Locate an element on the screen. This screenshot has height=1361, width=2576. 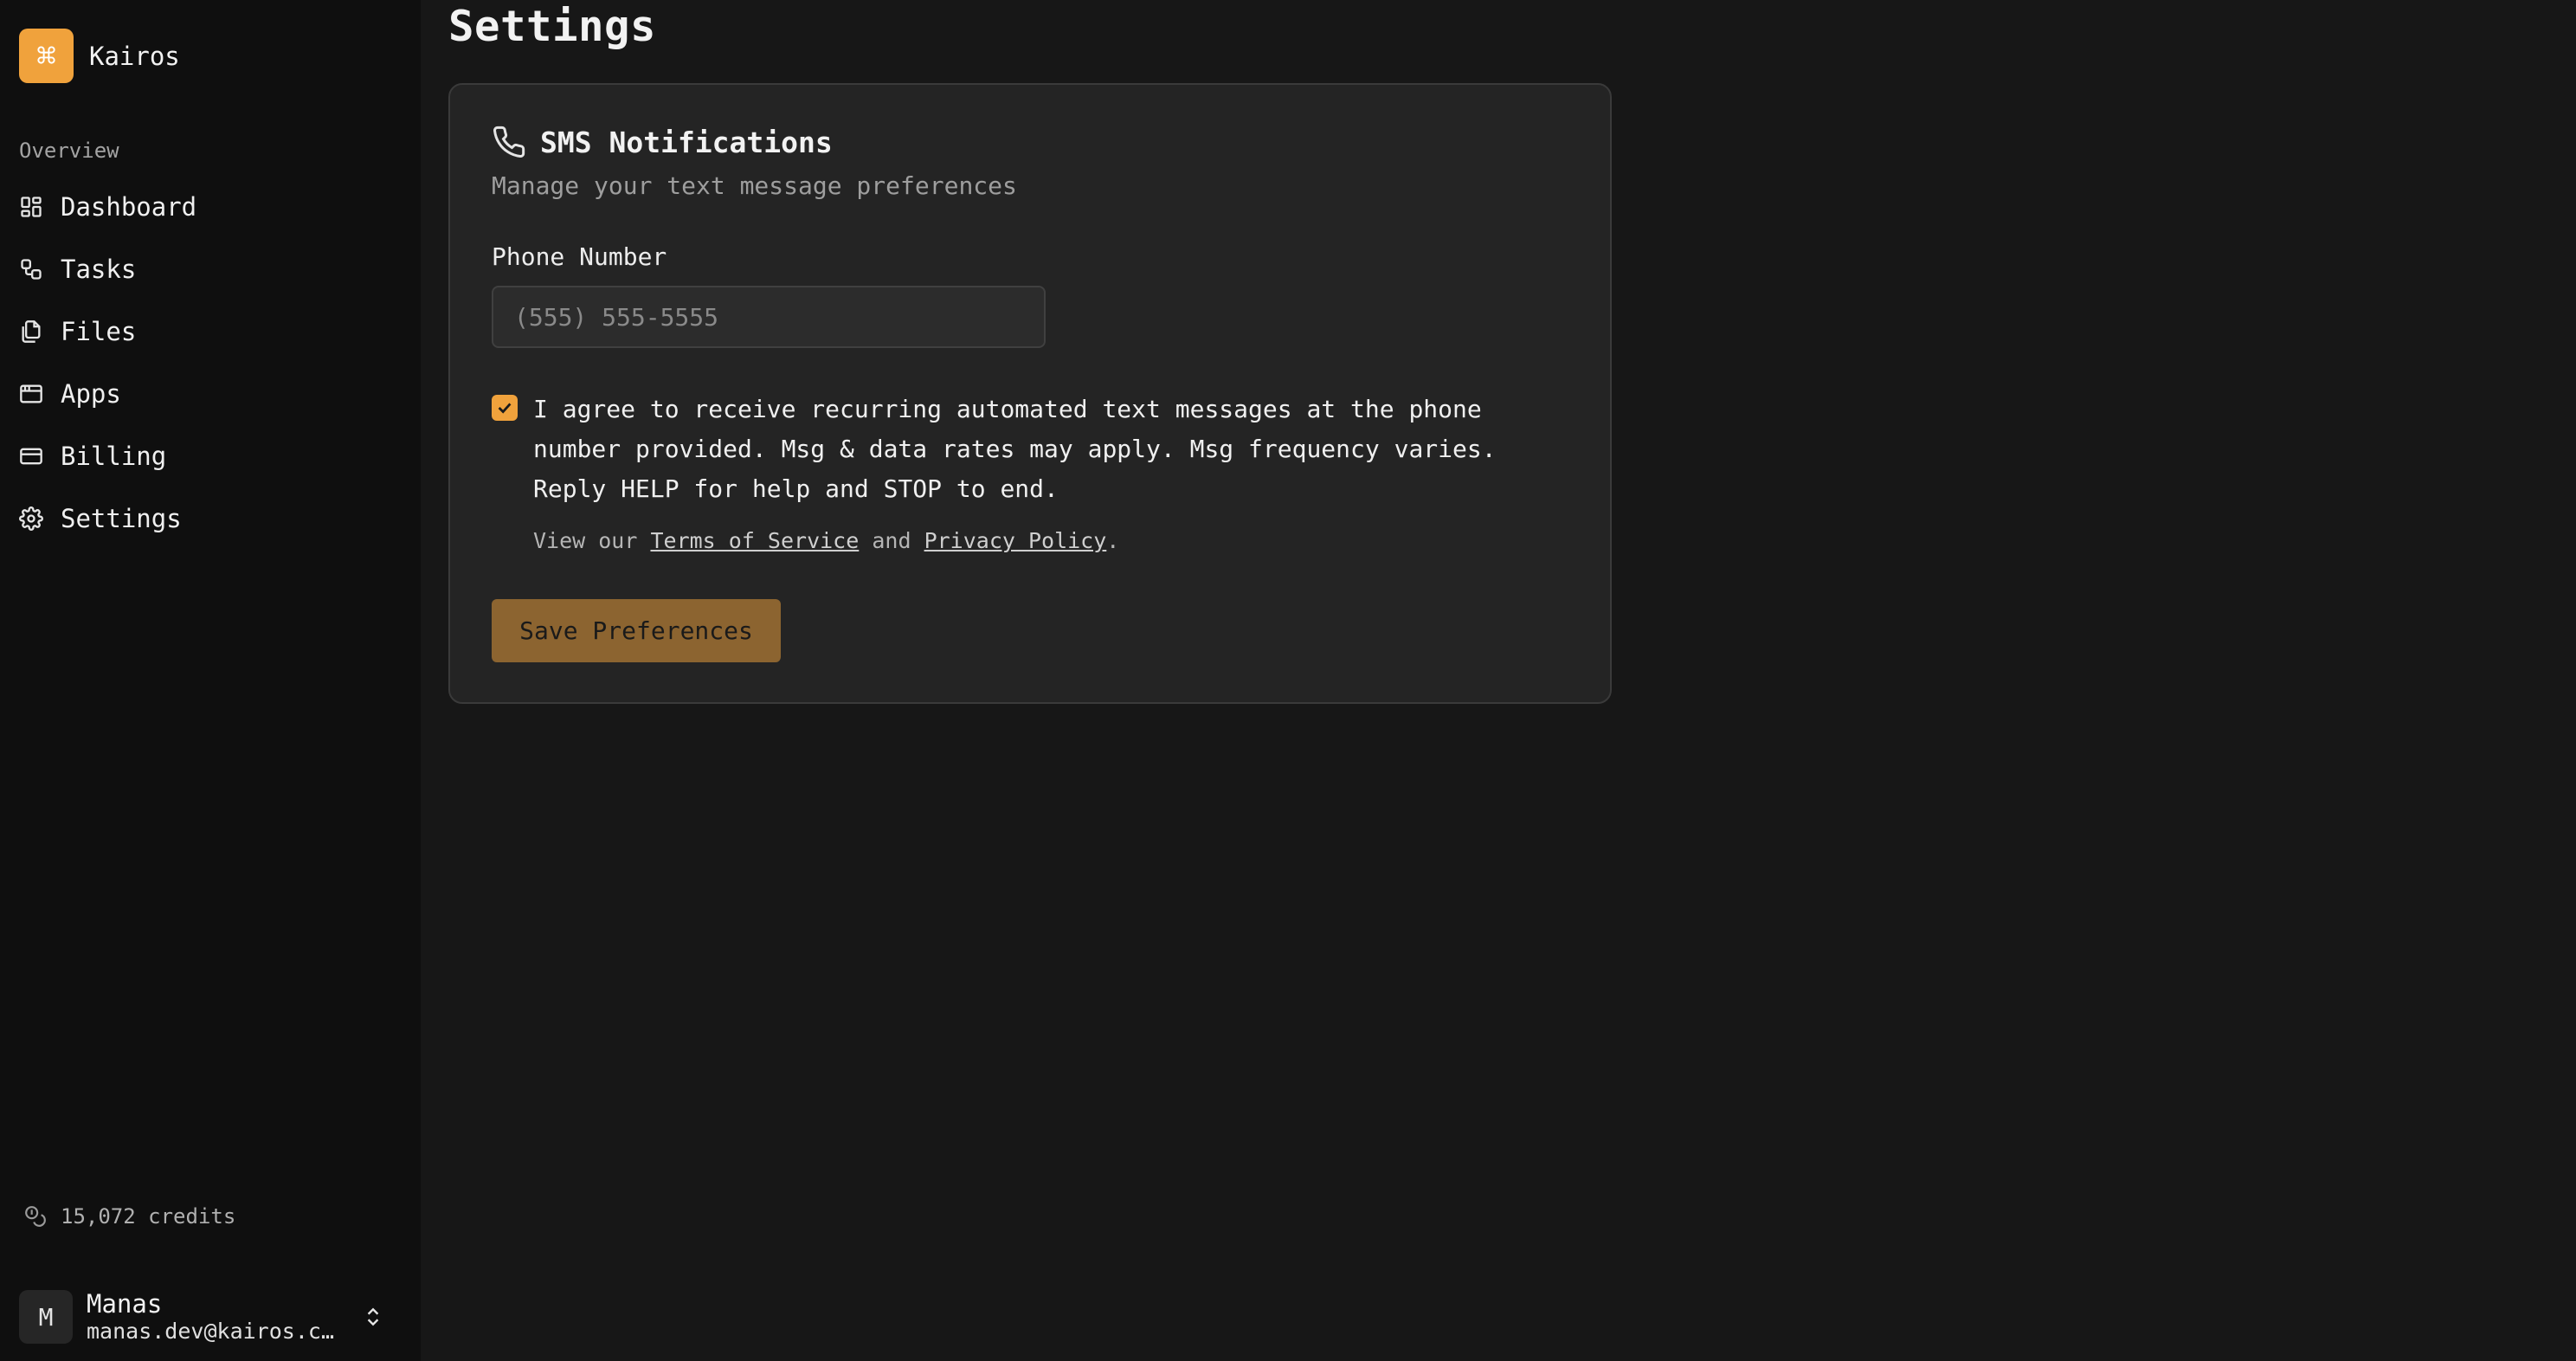
card-header: SMS Notifications is located at coordinates (662, 142).